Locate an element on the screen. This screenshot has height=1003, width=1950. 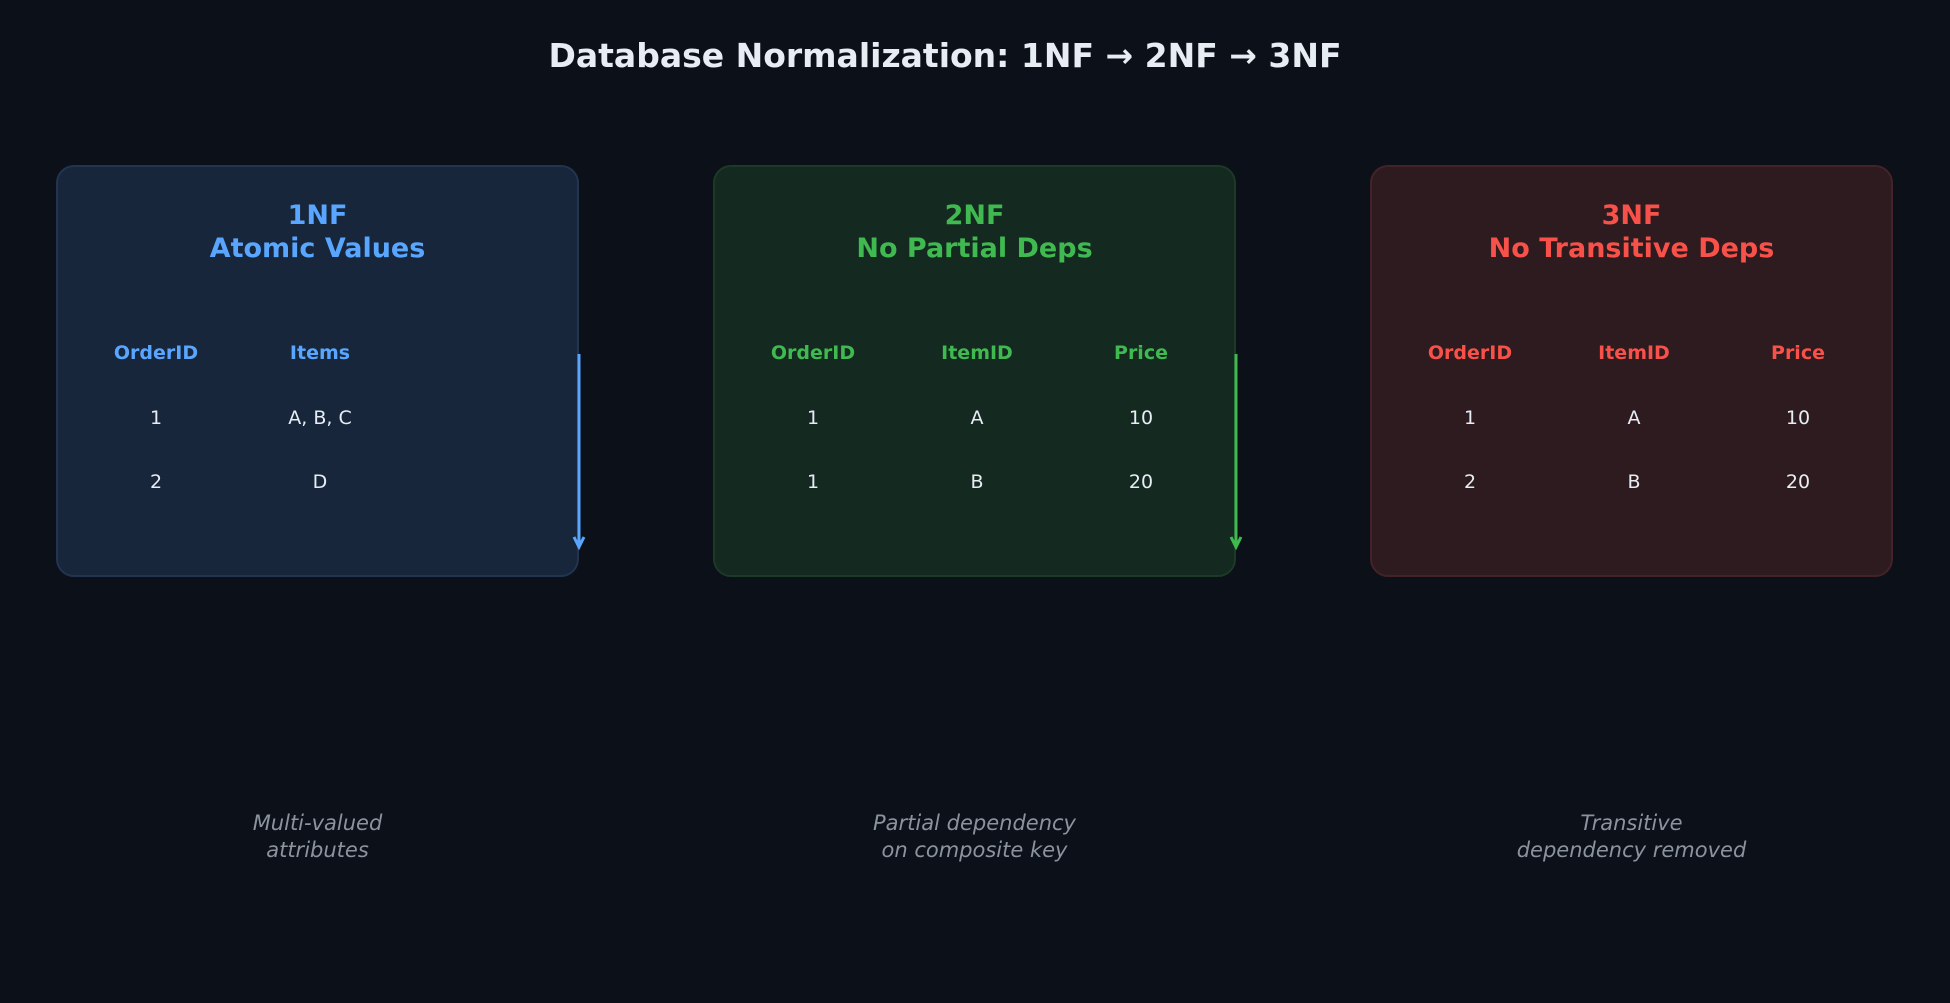
note-line: on composite key is located at coordinates (974, 850).